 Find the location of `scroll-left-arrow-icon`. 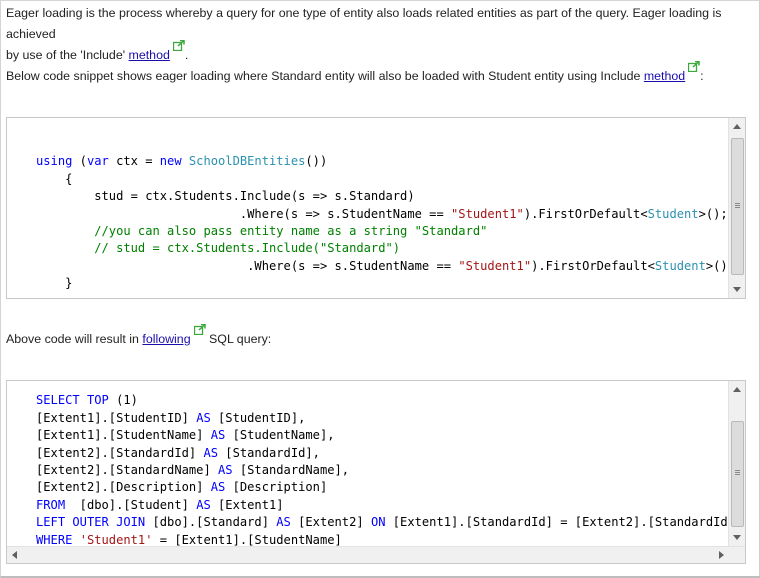

scroll-left-arrow-icon is located at coordinates (14, 555).